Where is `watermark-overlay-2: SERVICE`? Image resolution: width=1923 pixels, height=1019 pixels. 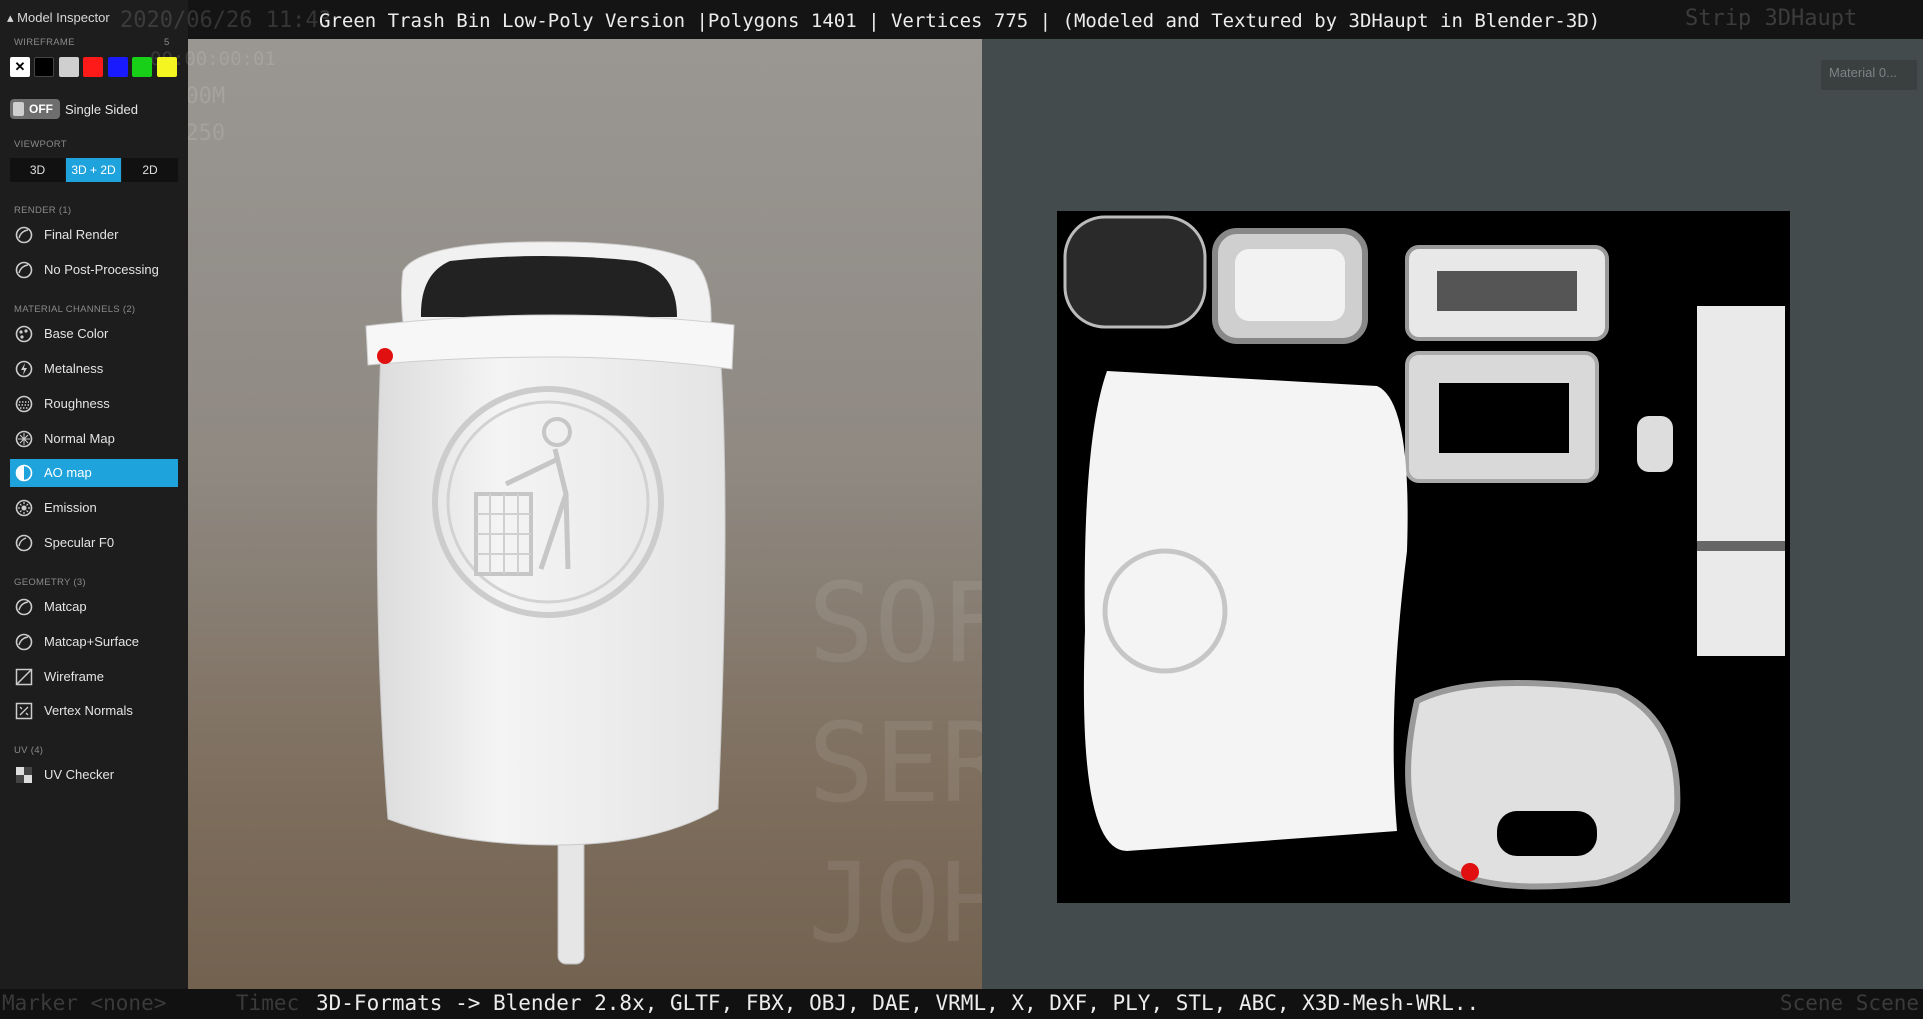
watermark-overlay-2: SERVICE is located at coordinates (895, 763).